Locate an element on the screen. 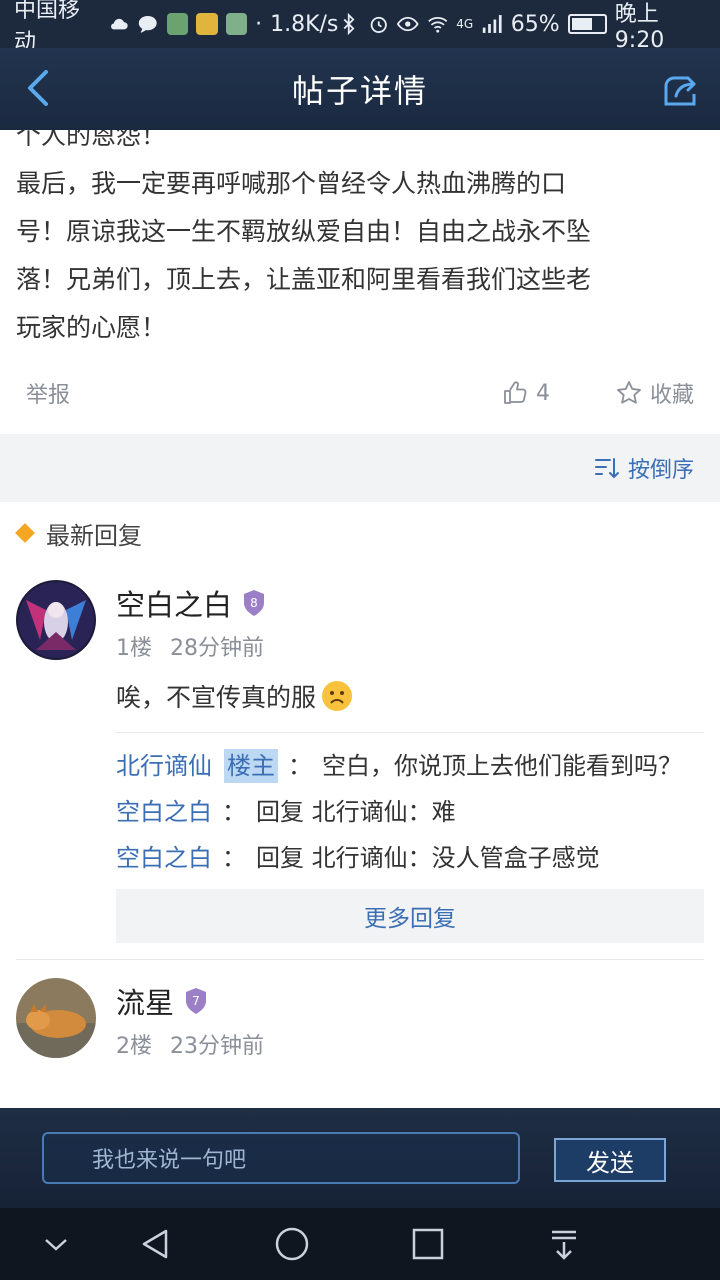  clock: 晚上9:20 is located at coordinates (639, 27).